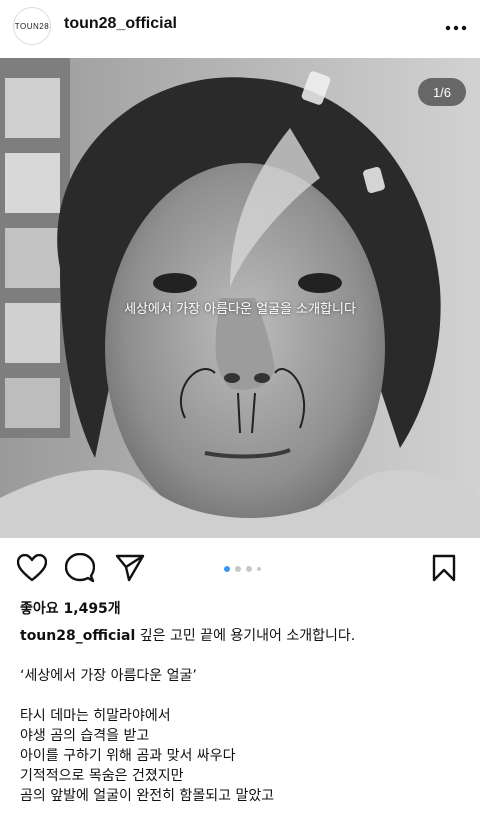 The width and height of the screenshot is (480, 817). Describe the element at coordinates (245, 696) in the screenshot. I see `caption-line` at that location.